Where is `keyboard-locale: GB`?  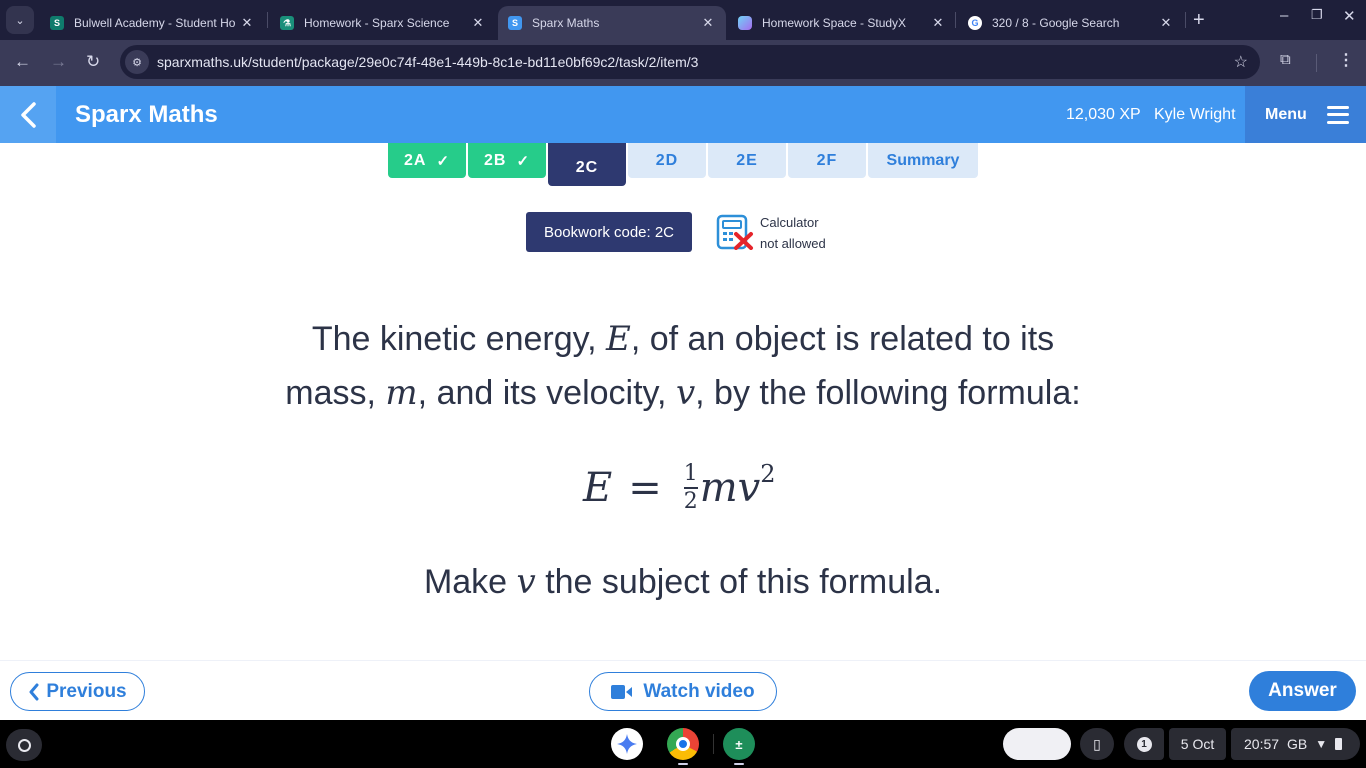
keyboard-locale: GB is located at coordinates (1297, 744).